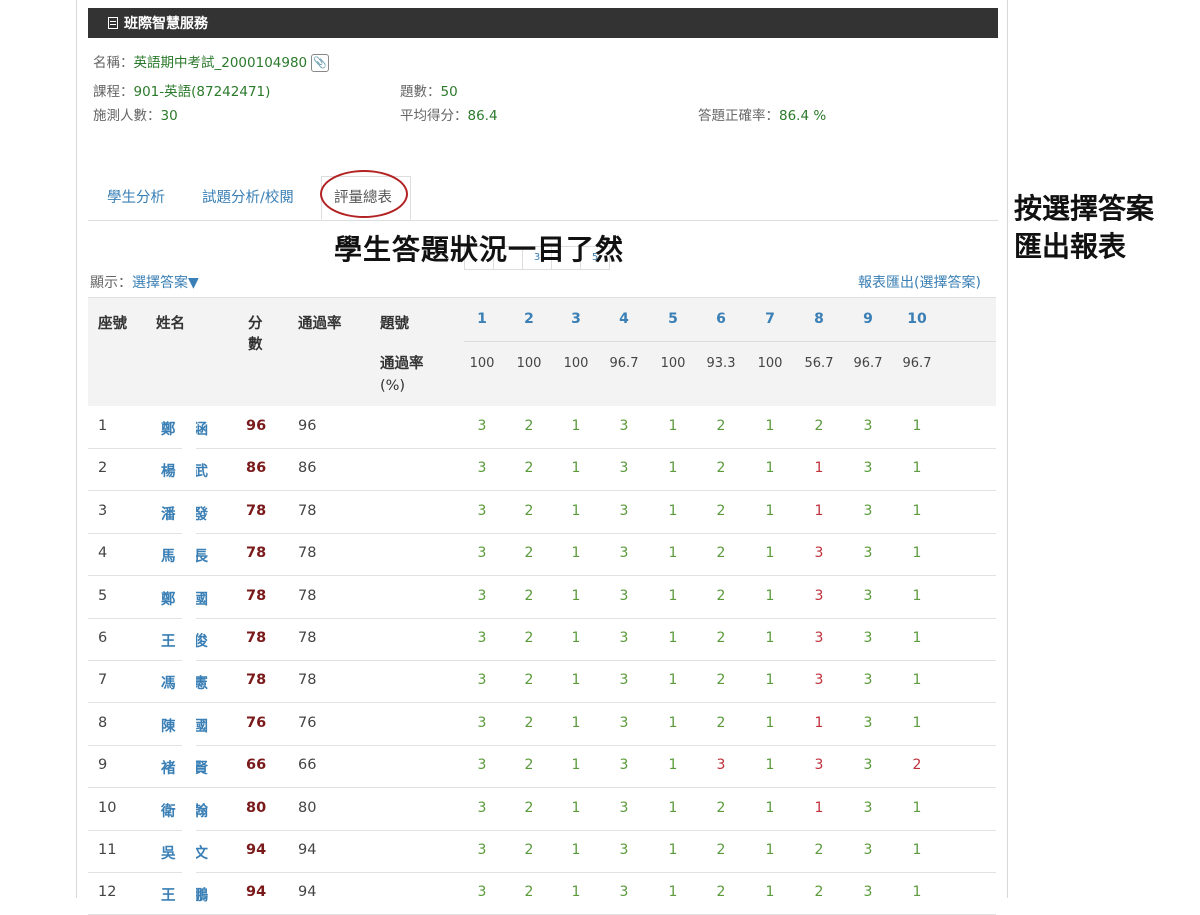 The width and height of the screenshot is (1200, 915). I want to click on table-row: 6王俊78783213121331, so click(542, 639).